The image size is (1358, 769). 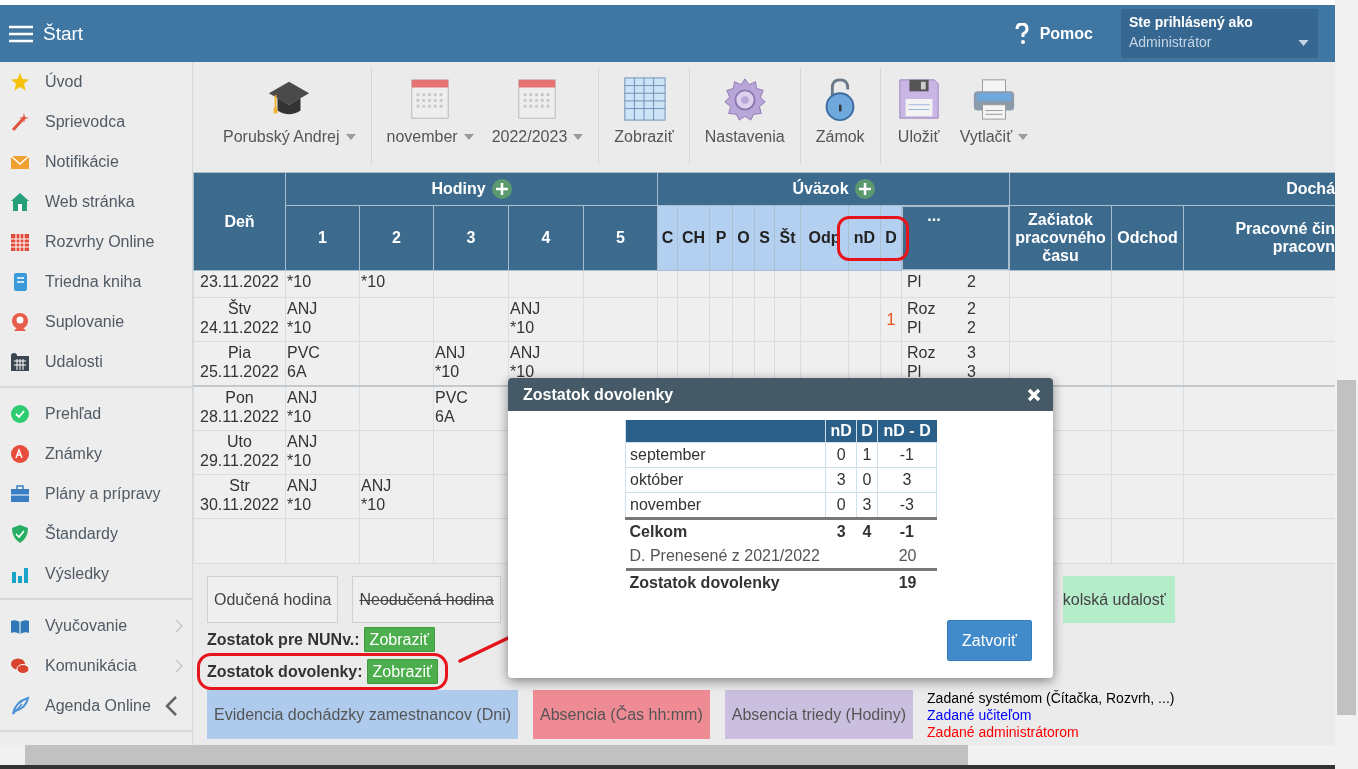 What do you see at coordinates (430, 116) in the screenshot?
I see `toolbar-button: november` at bounding box center [430, 116].